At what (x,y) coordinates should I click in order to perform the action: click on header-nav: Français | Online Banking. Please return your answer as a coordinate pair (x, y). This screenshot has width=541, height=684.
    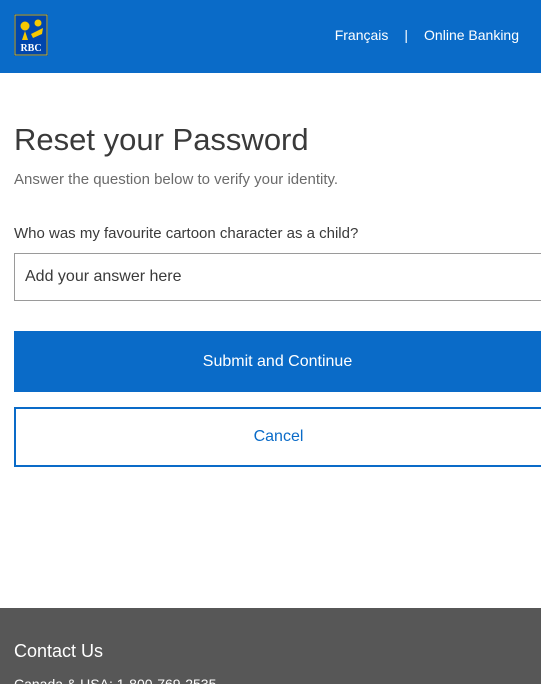
    Looking at the image, I should click on (427, 35).